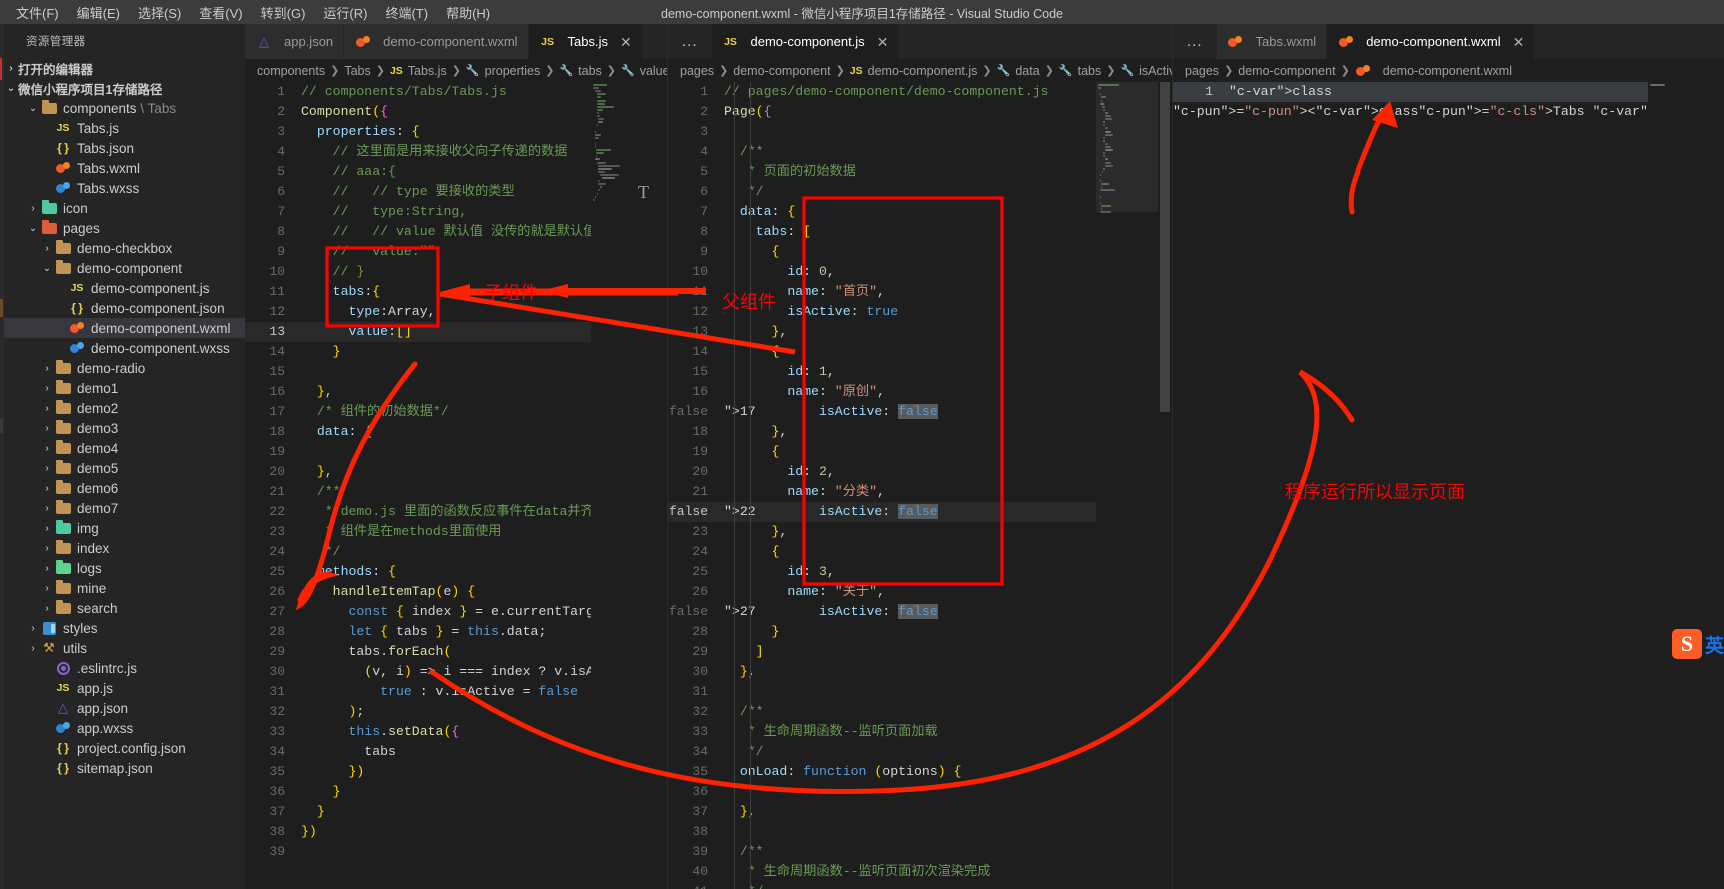 The height and width of the screenshot is (889, 1724). What do you see at coordinates (124, 408) in the screenshot?
I see `tree-item-demo2: › demo2` at bounding box center [124, 408].